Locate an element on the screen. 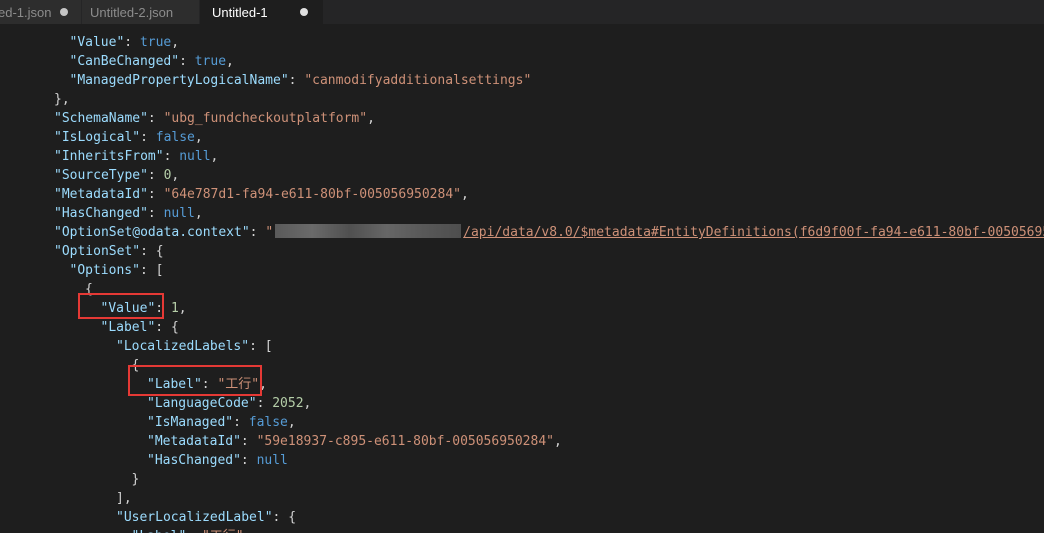 The image size is (1044, 533). tab-label: Untitled-2.json is located at coordinates (132, 12).